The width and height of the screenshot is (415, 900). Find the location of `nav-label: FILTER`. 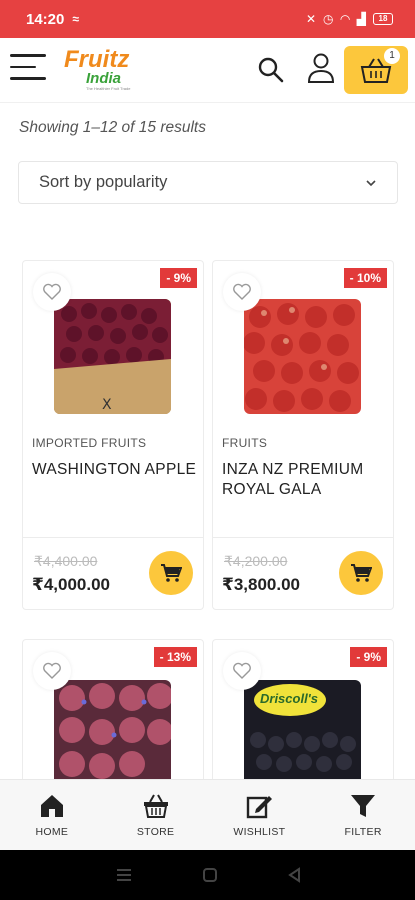

nav-label: FILTER is located at coordinates (363, 832).